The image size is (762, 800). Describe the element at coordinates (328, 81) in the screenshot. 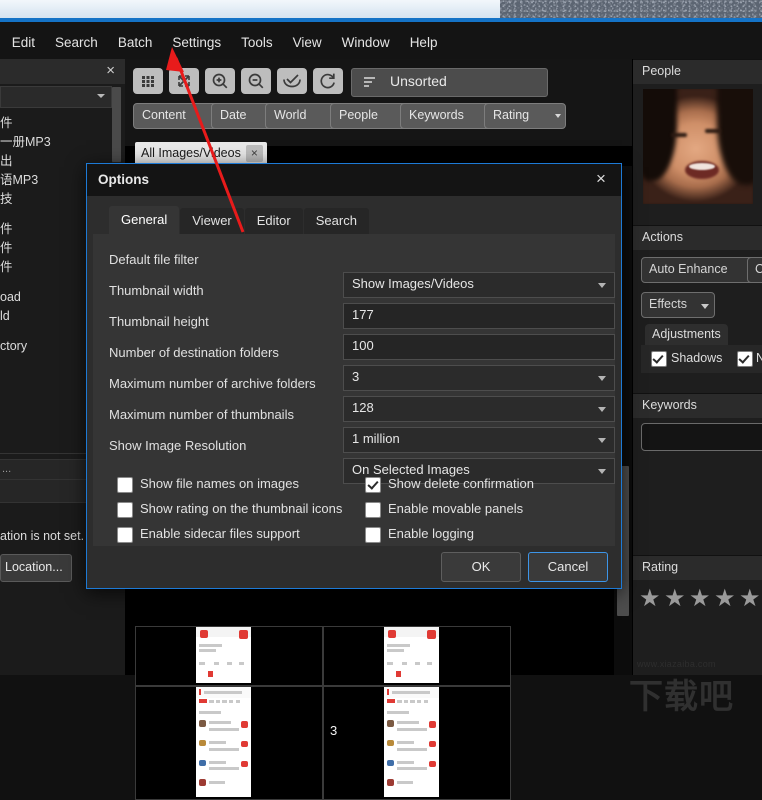

I see `refresh-icon` at that location.